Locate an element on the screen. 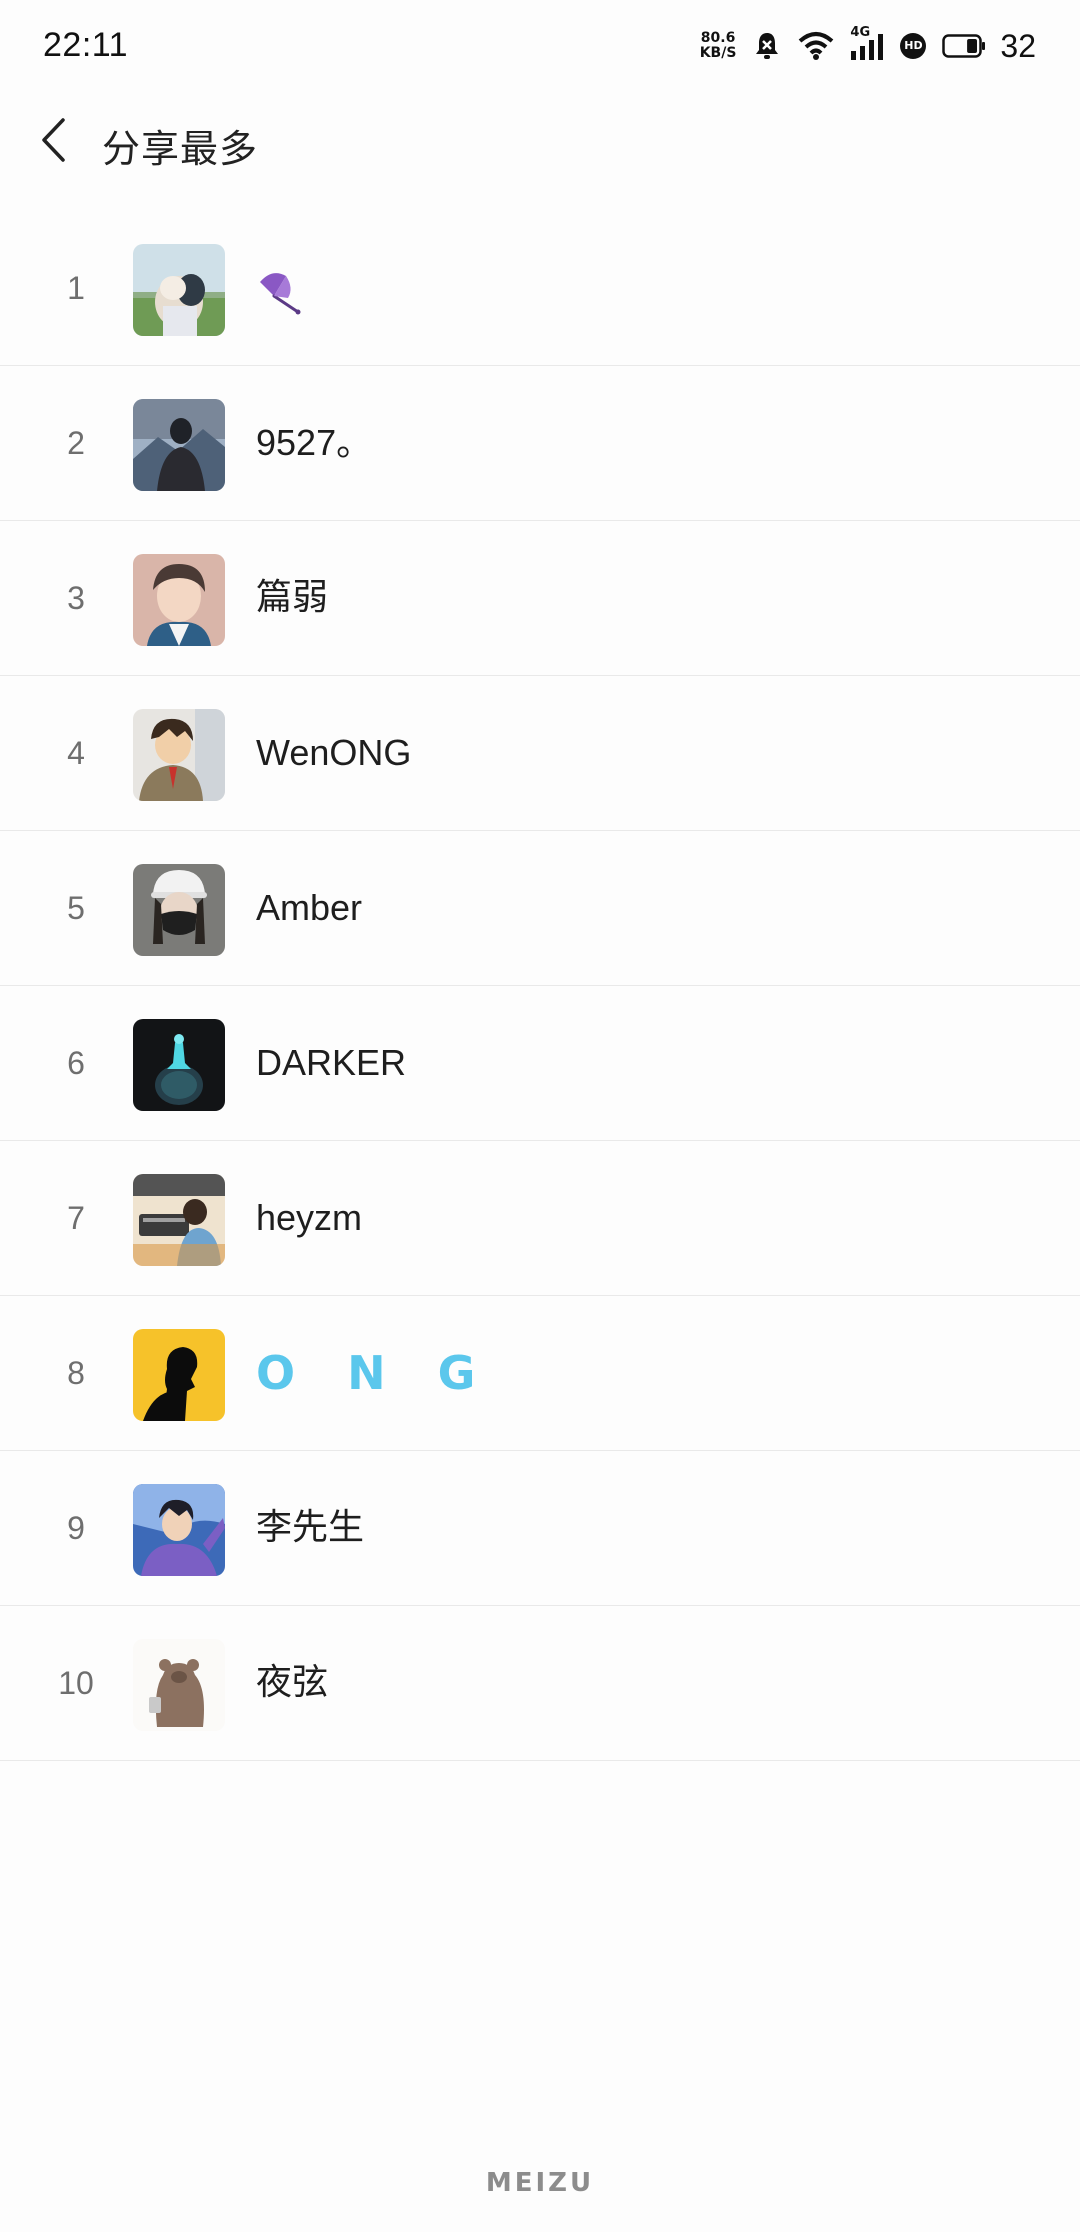 This screenshot has width=1080, height=2232. user-name: 李先生 is located at coordinates (310, 1527).